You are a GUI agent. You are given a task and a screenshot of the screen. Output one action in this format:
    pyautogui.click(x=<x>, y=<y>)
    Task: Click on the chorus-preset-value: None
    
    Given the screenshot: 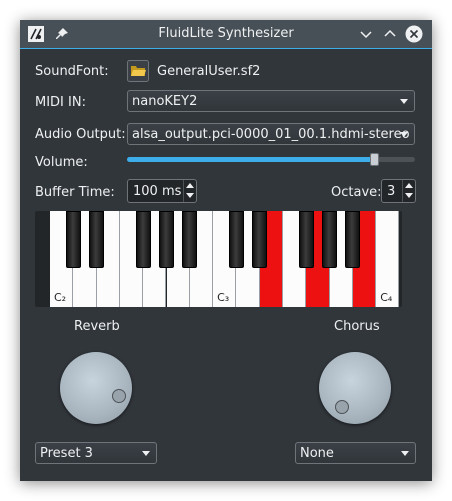 What is the action you would take?
    pyautogui.click(x=317, y=453)
    